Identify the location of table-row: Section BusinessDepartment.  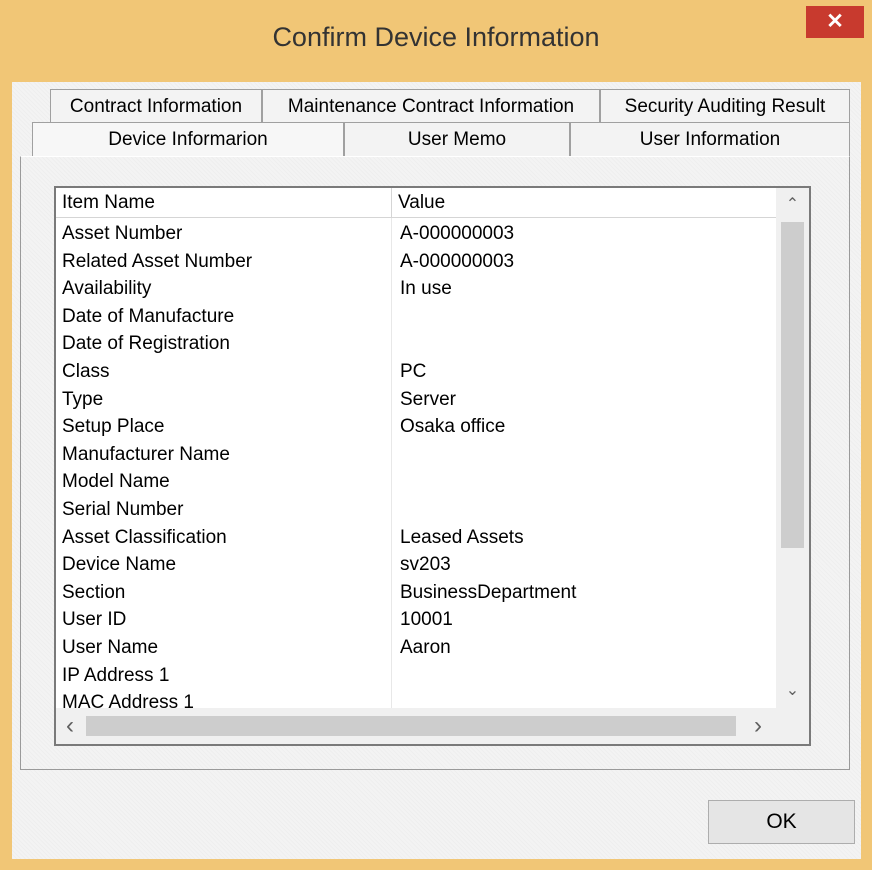
(416, 593).